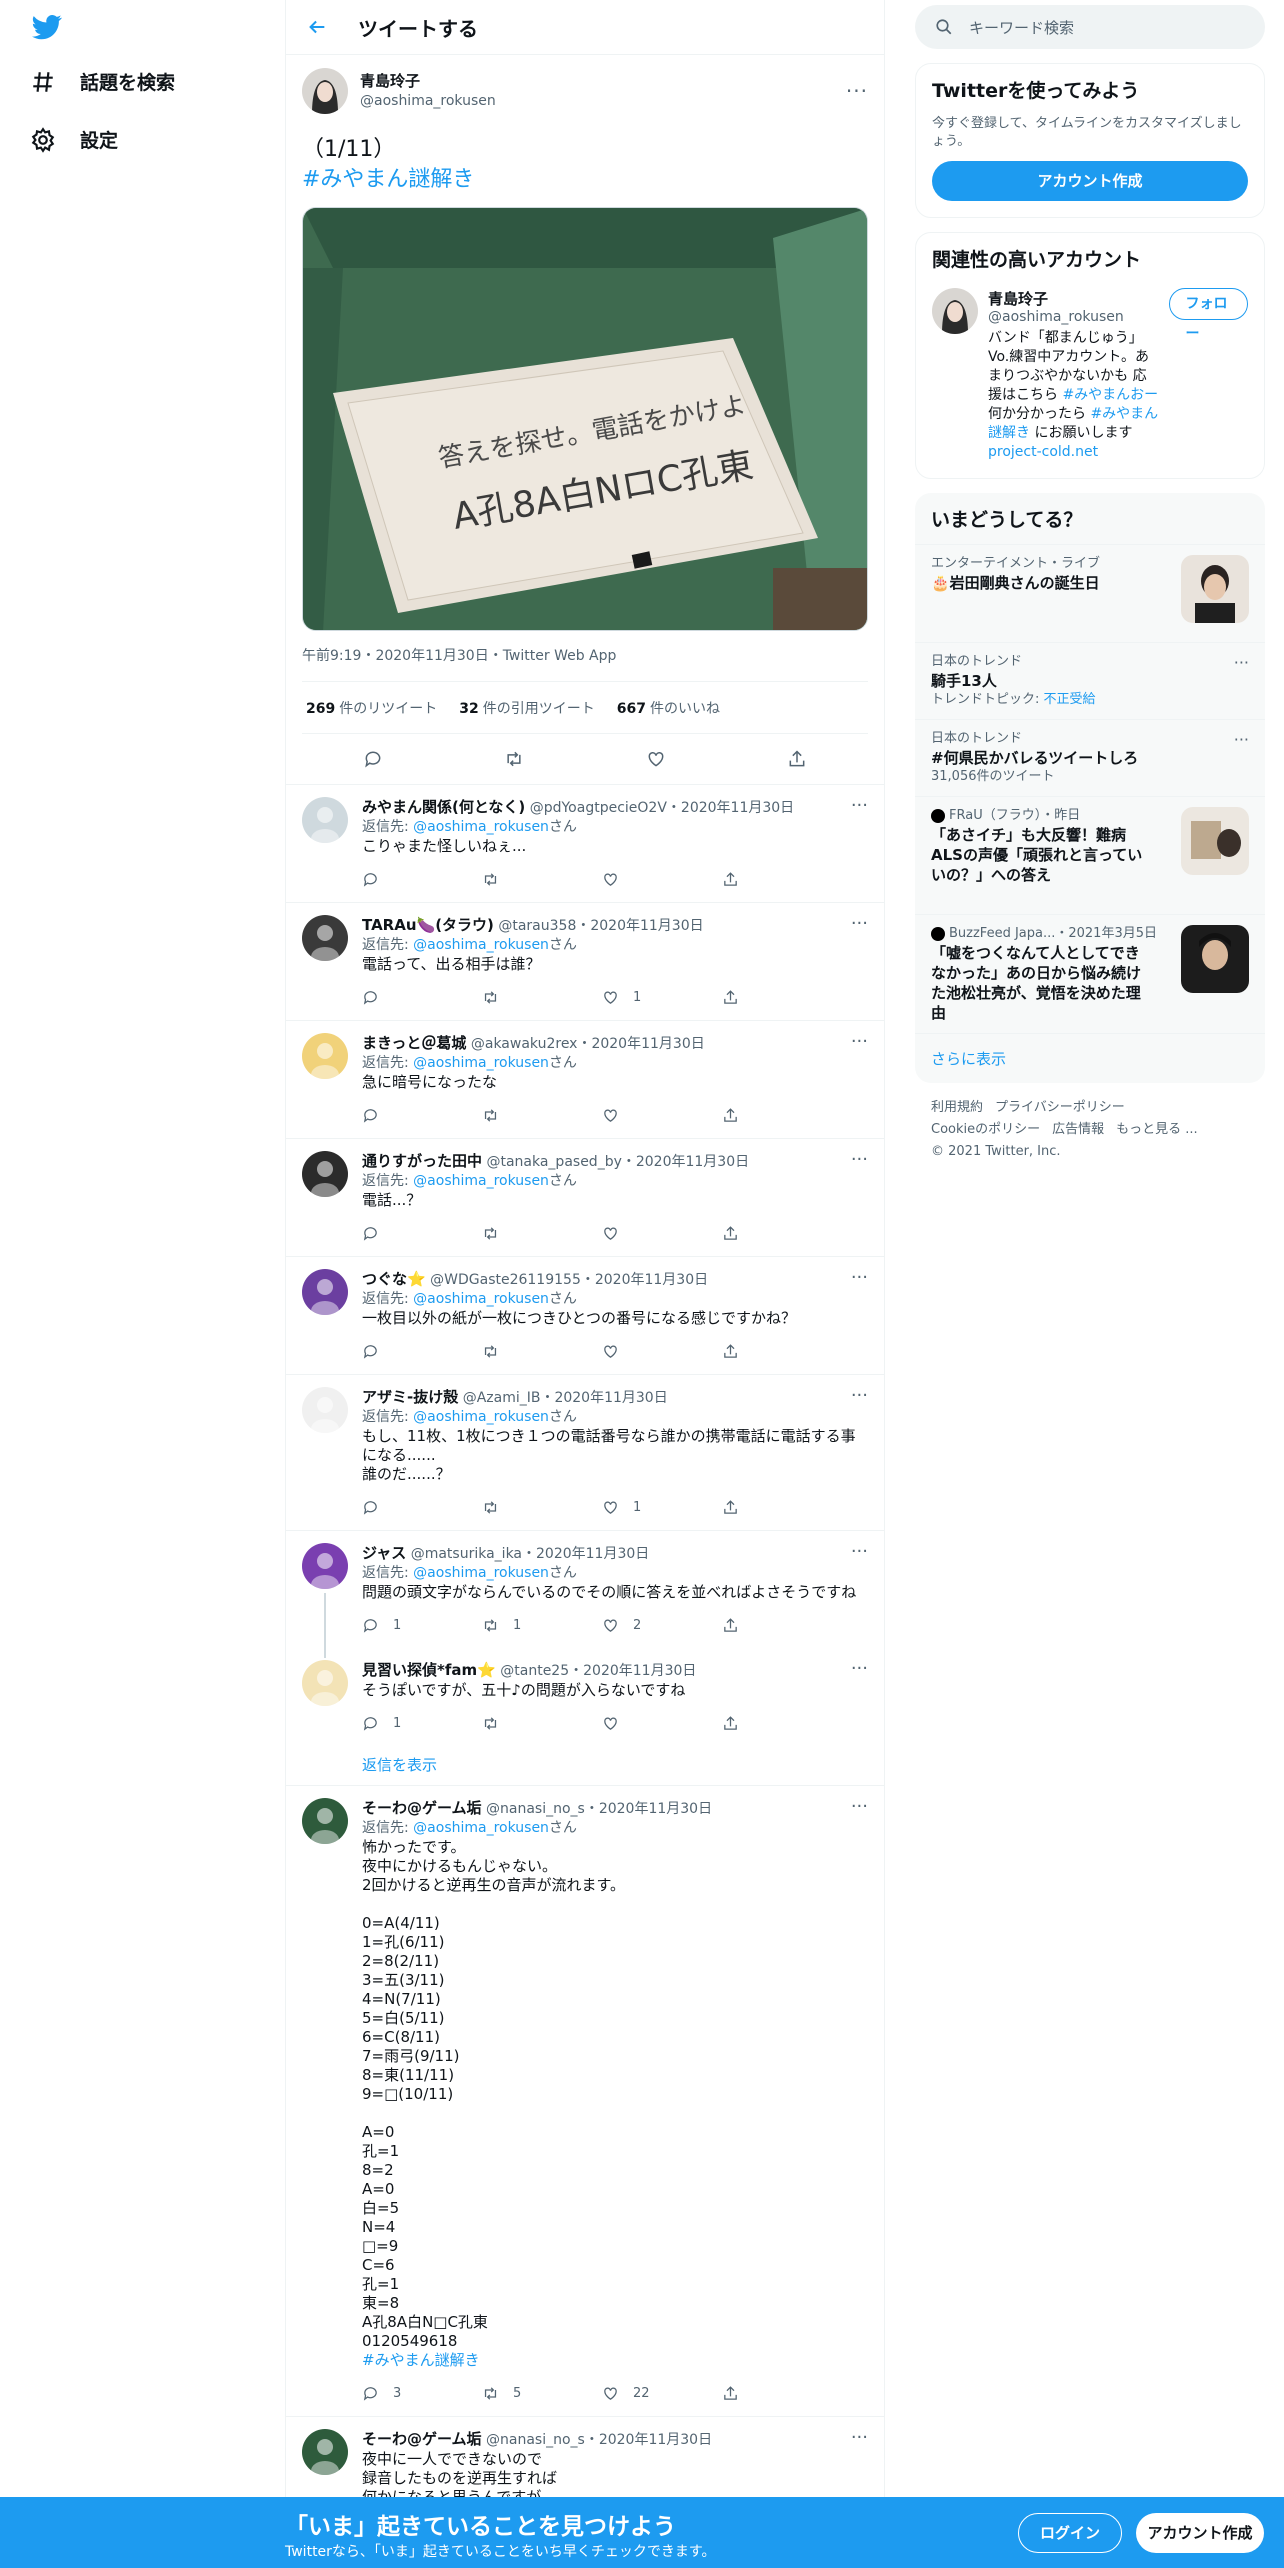 This screenshot has width=1284, height=2568. What do you see at coordinates (428, 101) in the screenshot?
I see `author-handle: @aoshima_rokusen` at bounding box center [428, 101].